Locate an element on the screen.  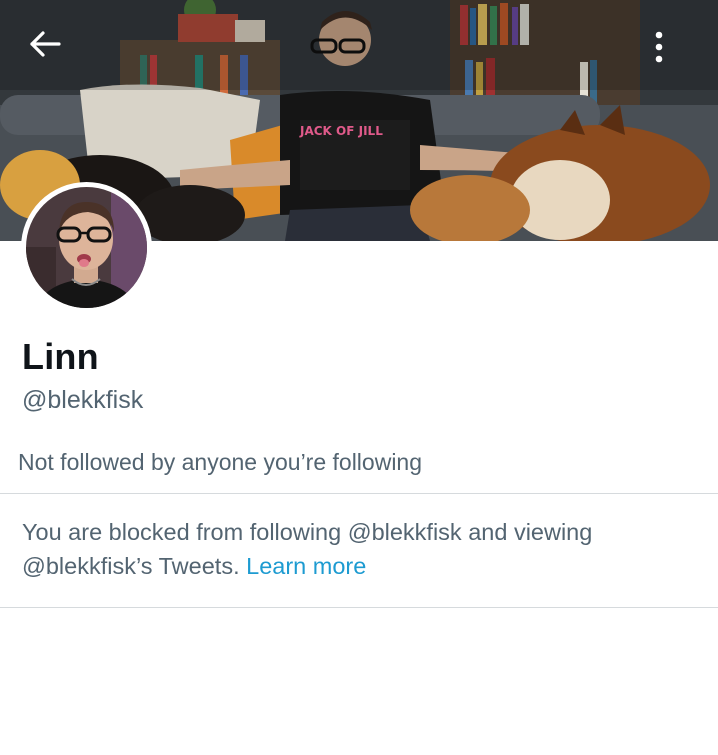
arrow-left-icon is located at coordinates (45, 44).